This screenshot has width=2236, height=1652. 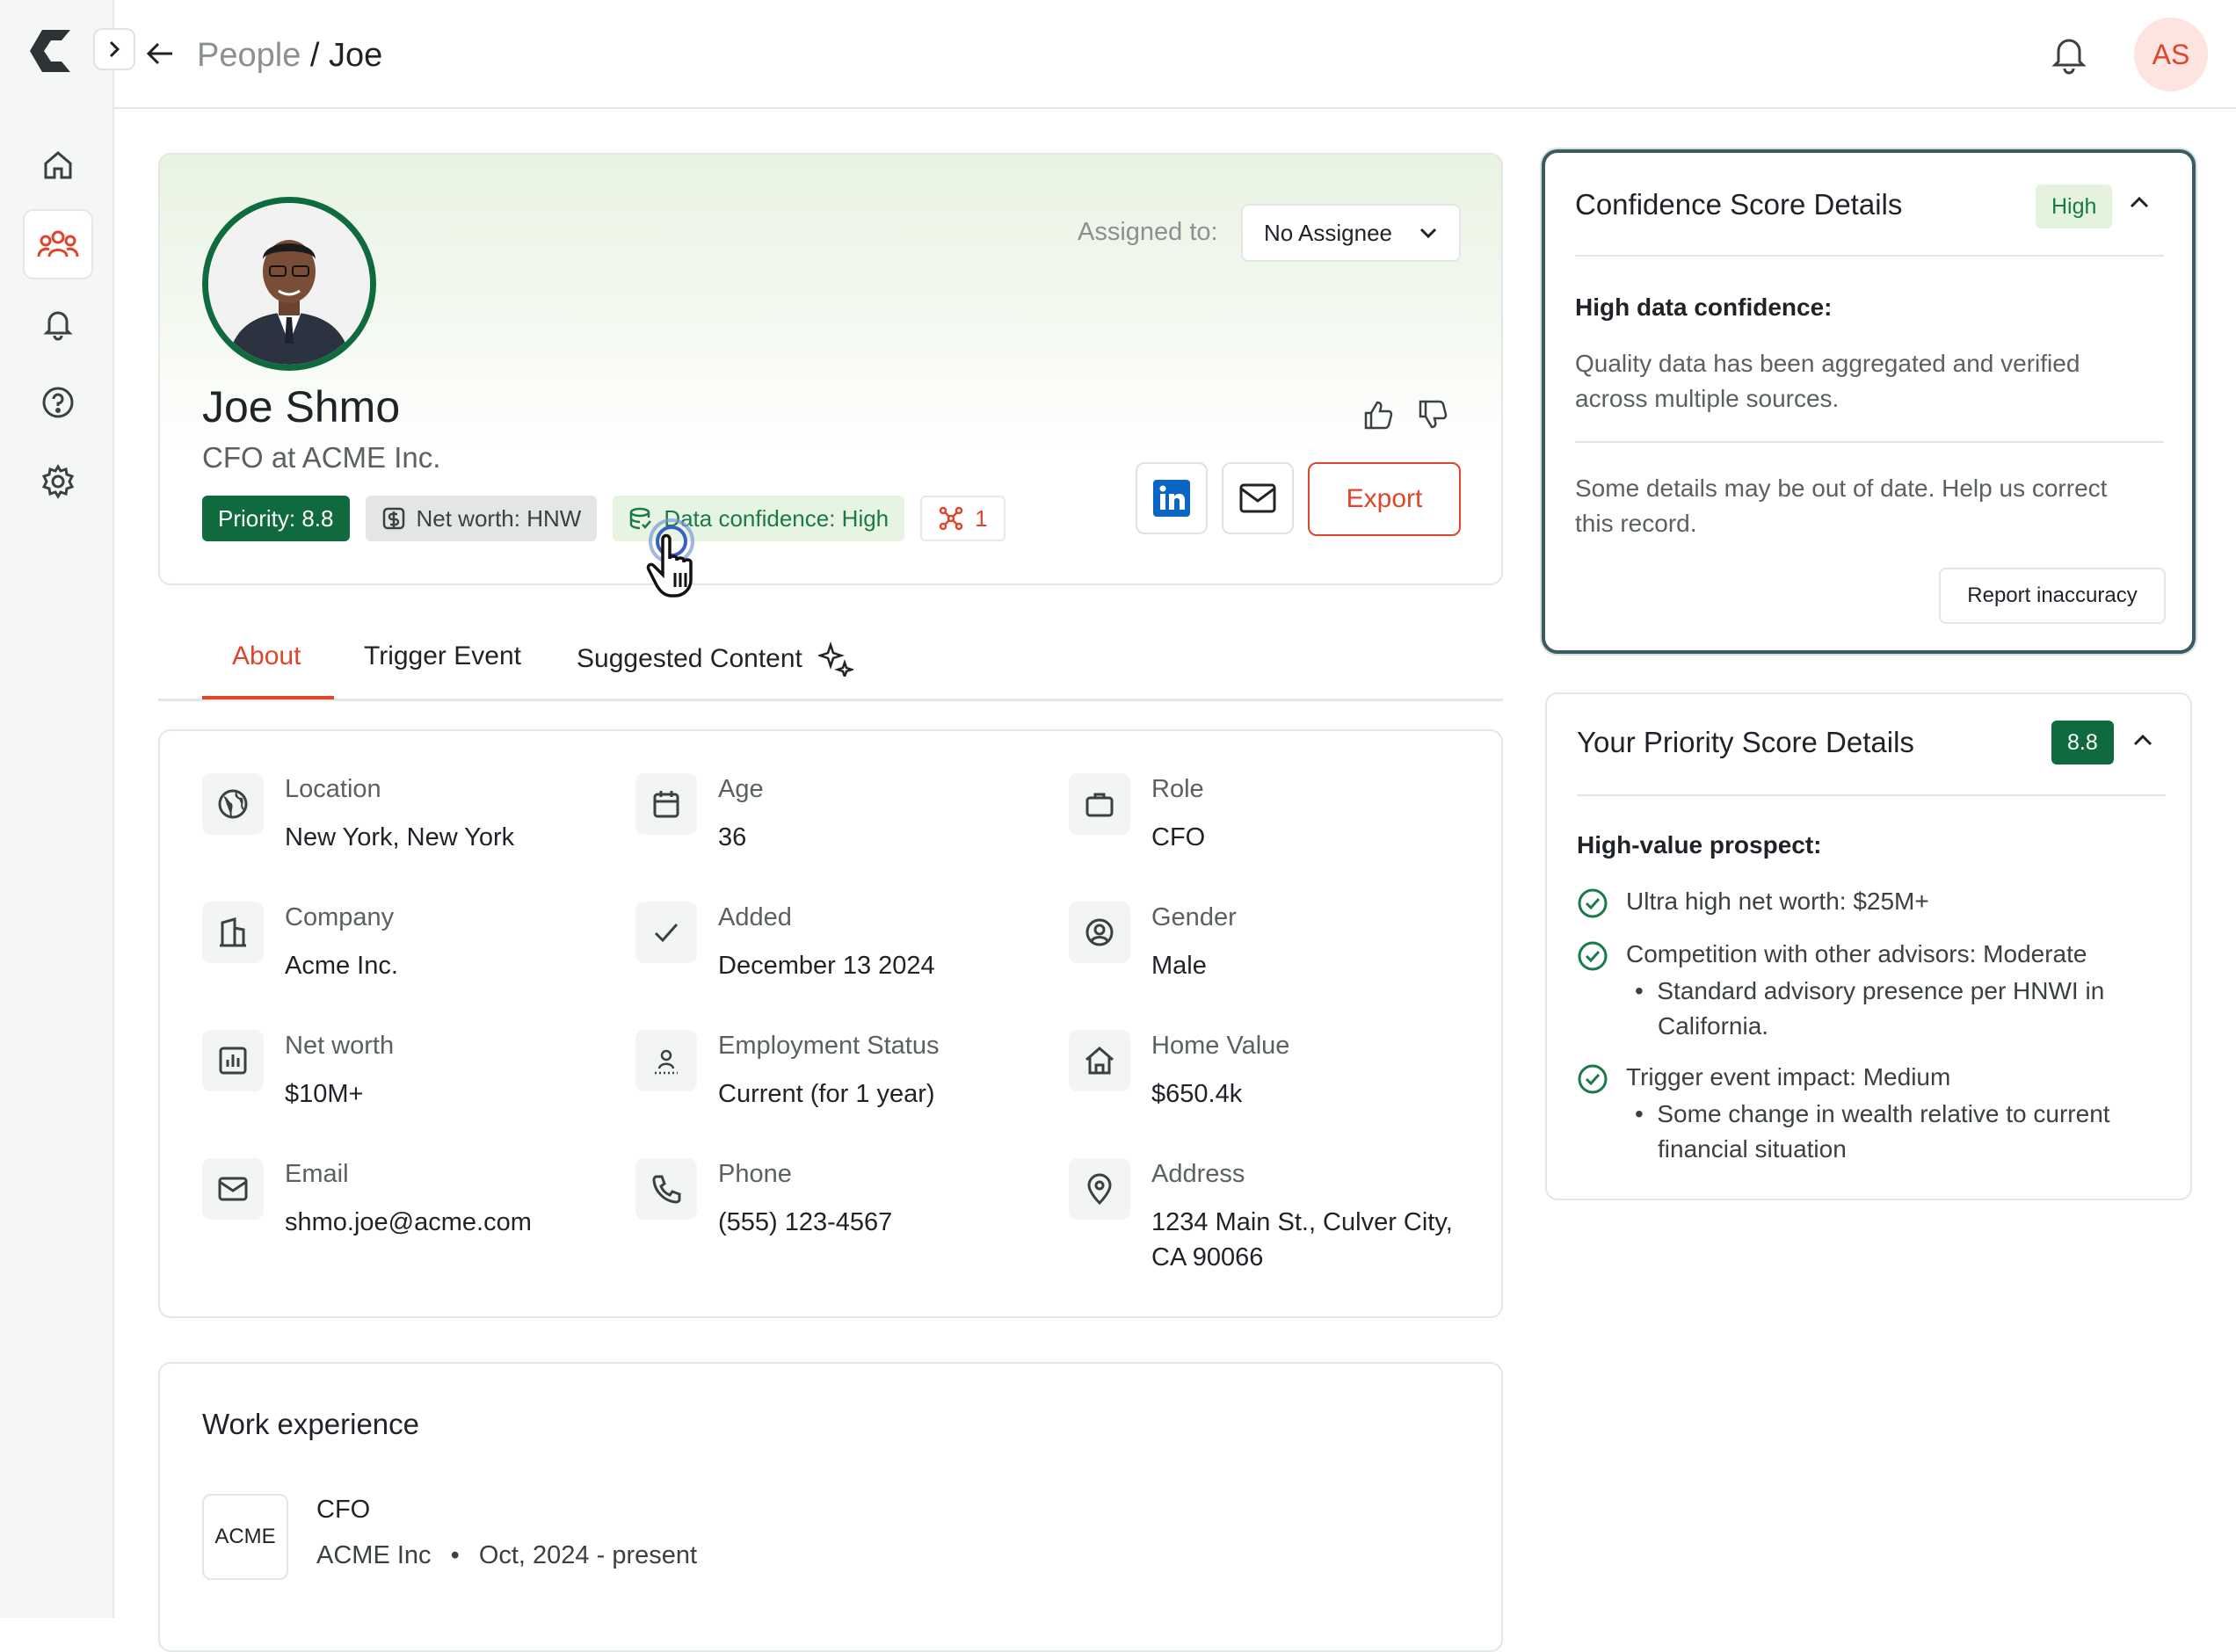 I want to click on breadcrumb: People / Joe, so click(x=289, y=56).